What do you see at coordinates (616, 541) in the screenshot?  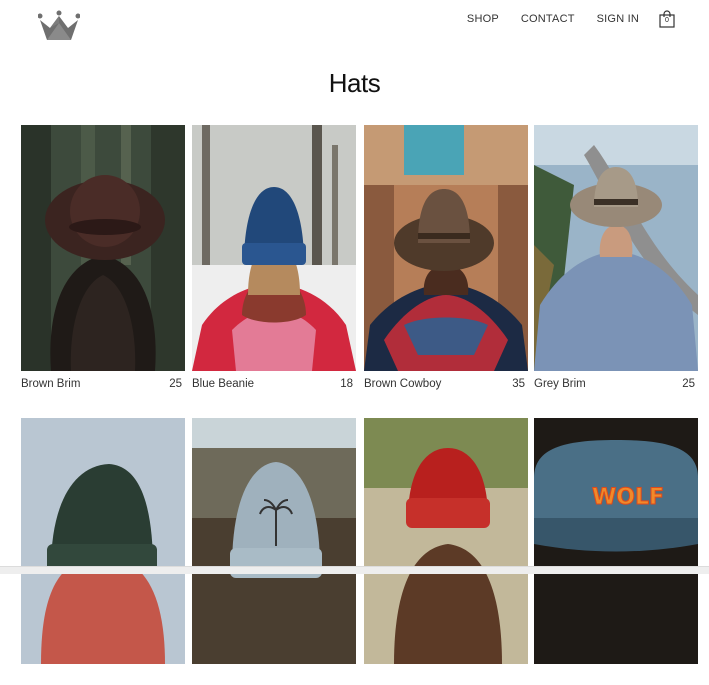 I see `product-image: WOLF` at bounding box center [616, 541].